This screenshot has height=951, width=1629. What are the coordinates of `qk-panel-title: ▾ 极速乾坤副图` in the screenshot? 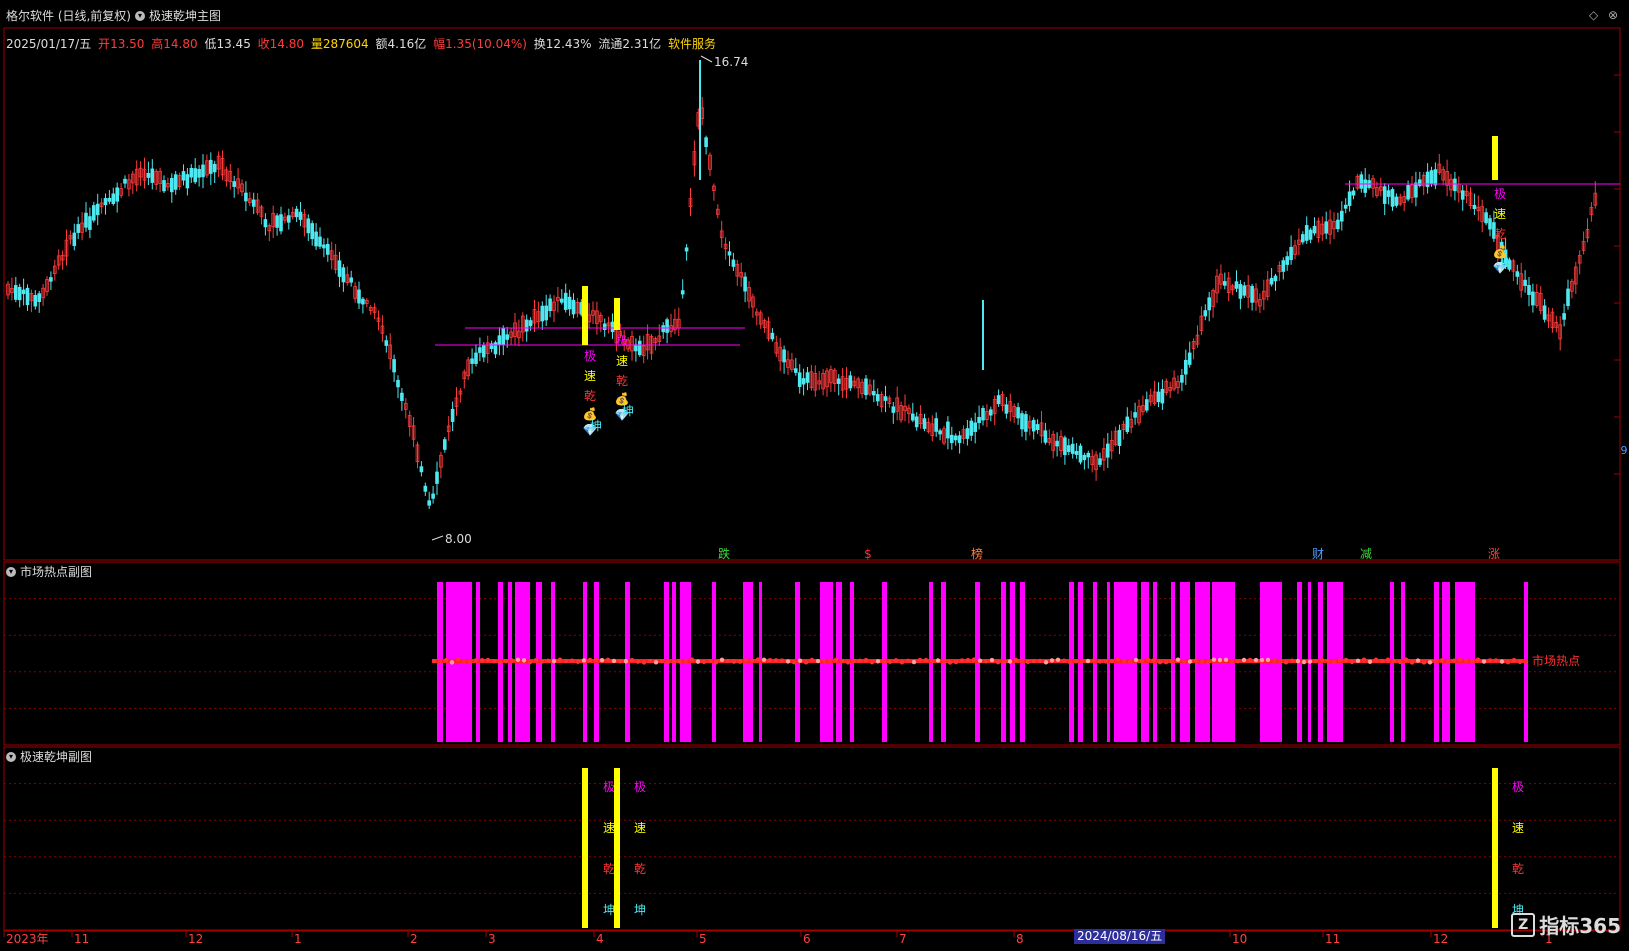 It's located at (49, 756).